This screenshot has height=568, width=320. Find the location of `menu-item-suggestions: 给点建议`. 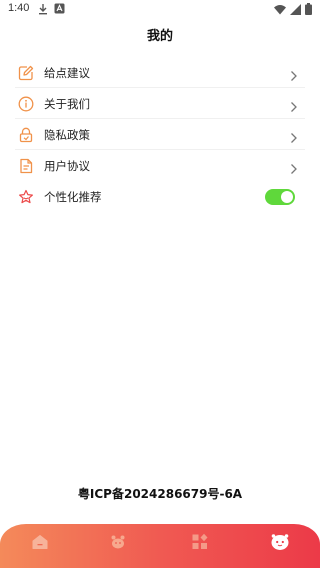

menu-item-suggestions: 给点建议 is located at coordinates (160, 72).